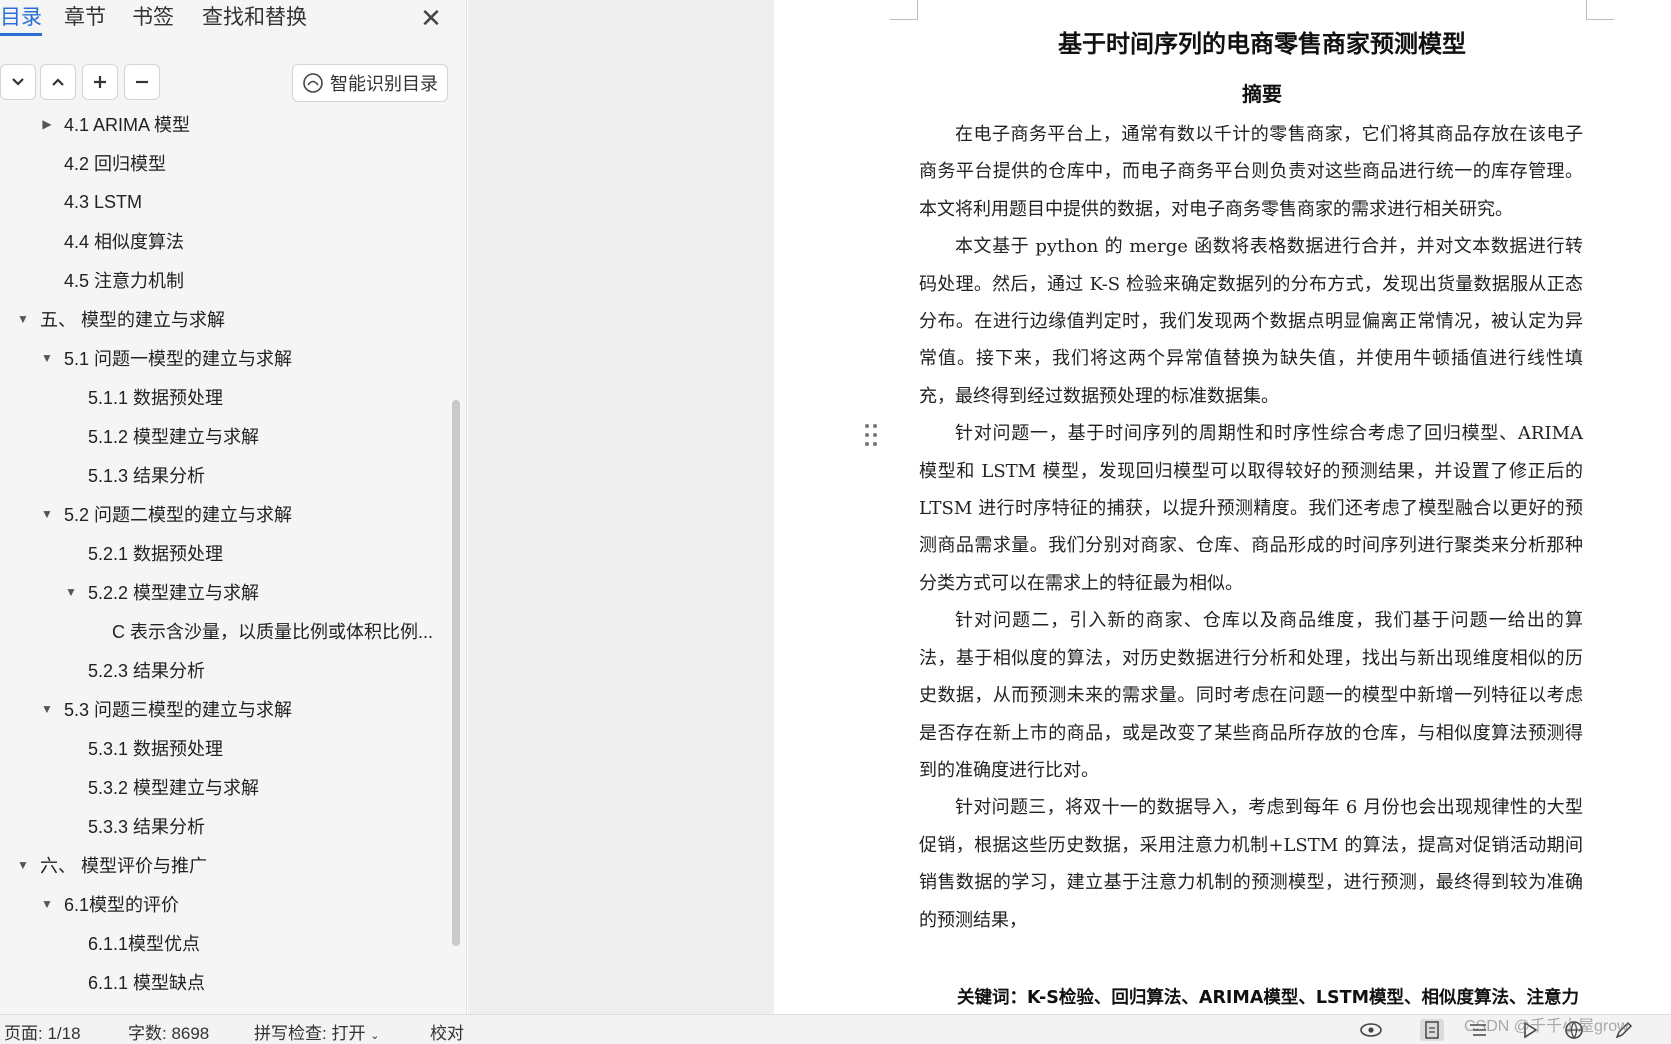 The height and width of the screenshot is (1044, 1671). Describe the element at coordinates (132, 320) in the screenshot. I see `toc-item-label: 五、 模型的建立与求解` at that location.